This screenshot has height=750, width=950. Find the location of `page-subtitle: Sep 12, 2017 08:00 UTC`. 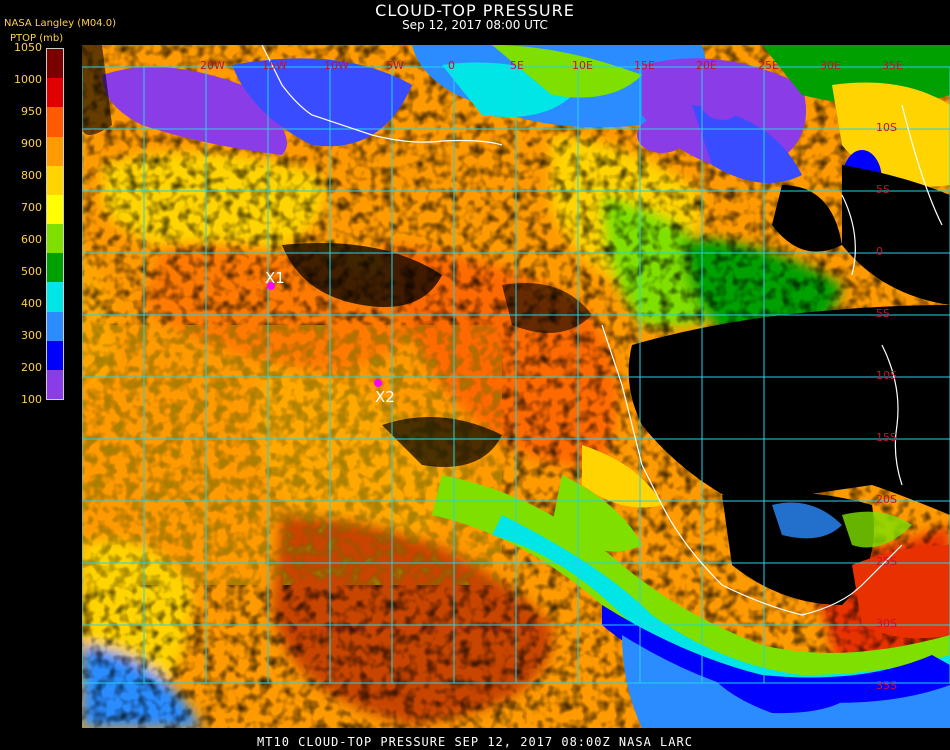

page-subtitle: Sep 12, 2017 08:00 UTC is located at coordinates (475, 25).